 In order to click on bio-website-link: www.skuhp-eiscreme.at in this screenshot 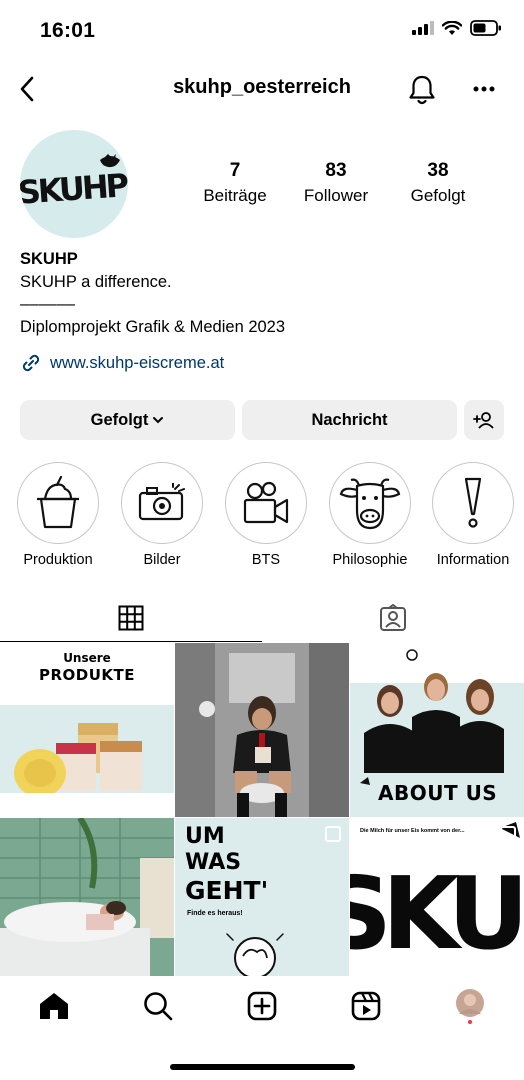, I will do `click(122, 363)`.